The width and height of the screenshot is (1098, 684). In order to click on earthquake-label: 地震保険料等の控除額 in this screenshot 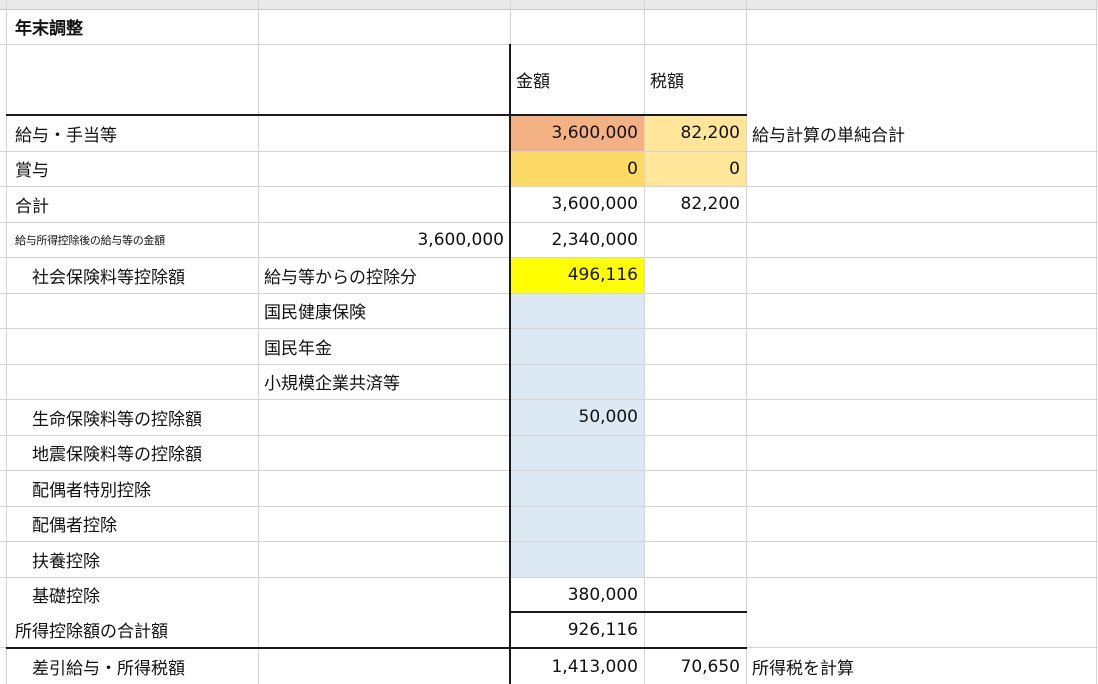, I will do `click(129, 452)`.